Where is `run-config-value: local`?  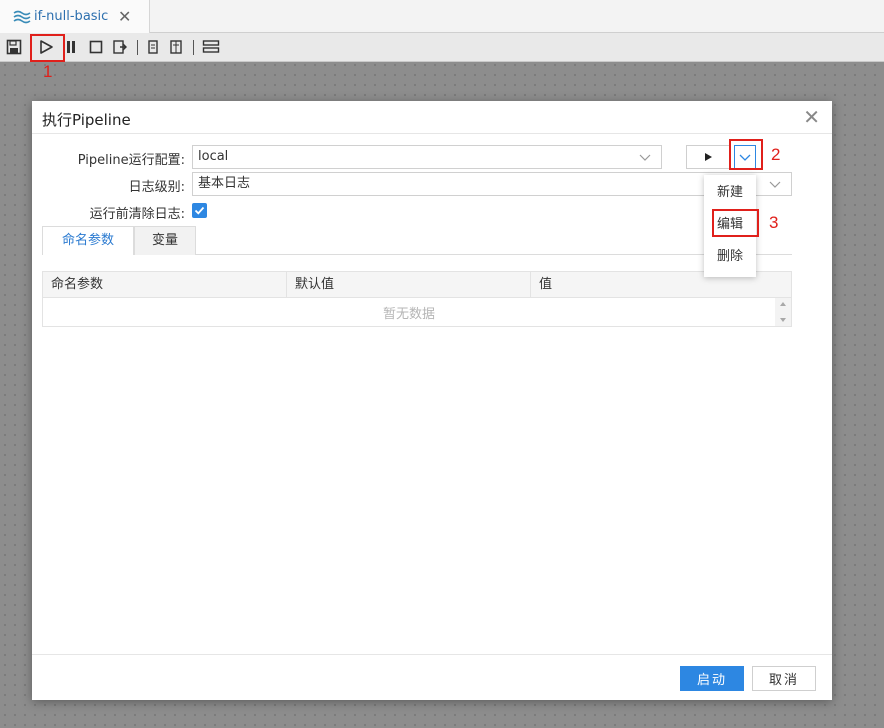
run-config-value: local is located at coordinates (213, 156).